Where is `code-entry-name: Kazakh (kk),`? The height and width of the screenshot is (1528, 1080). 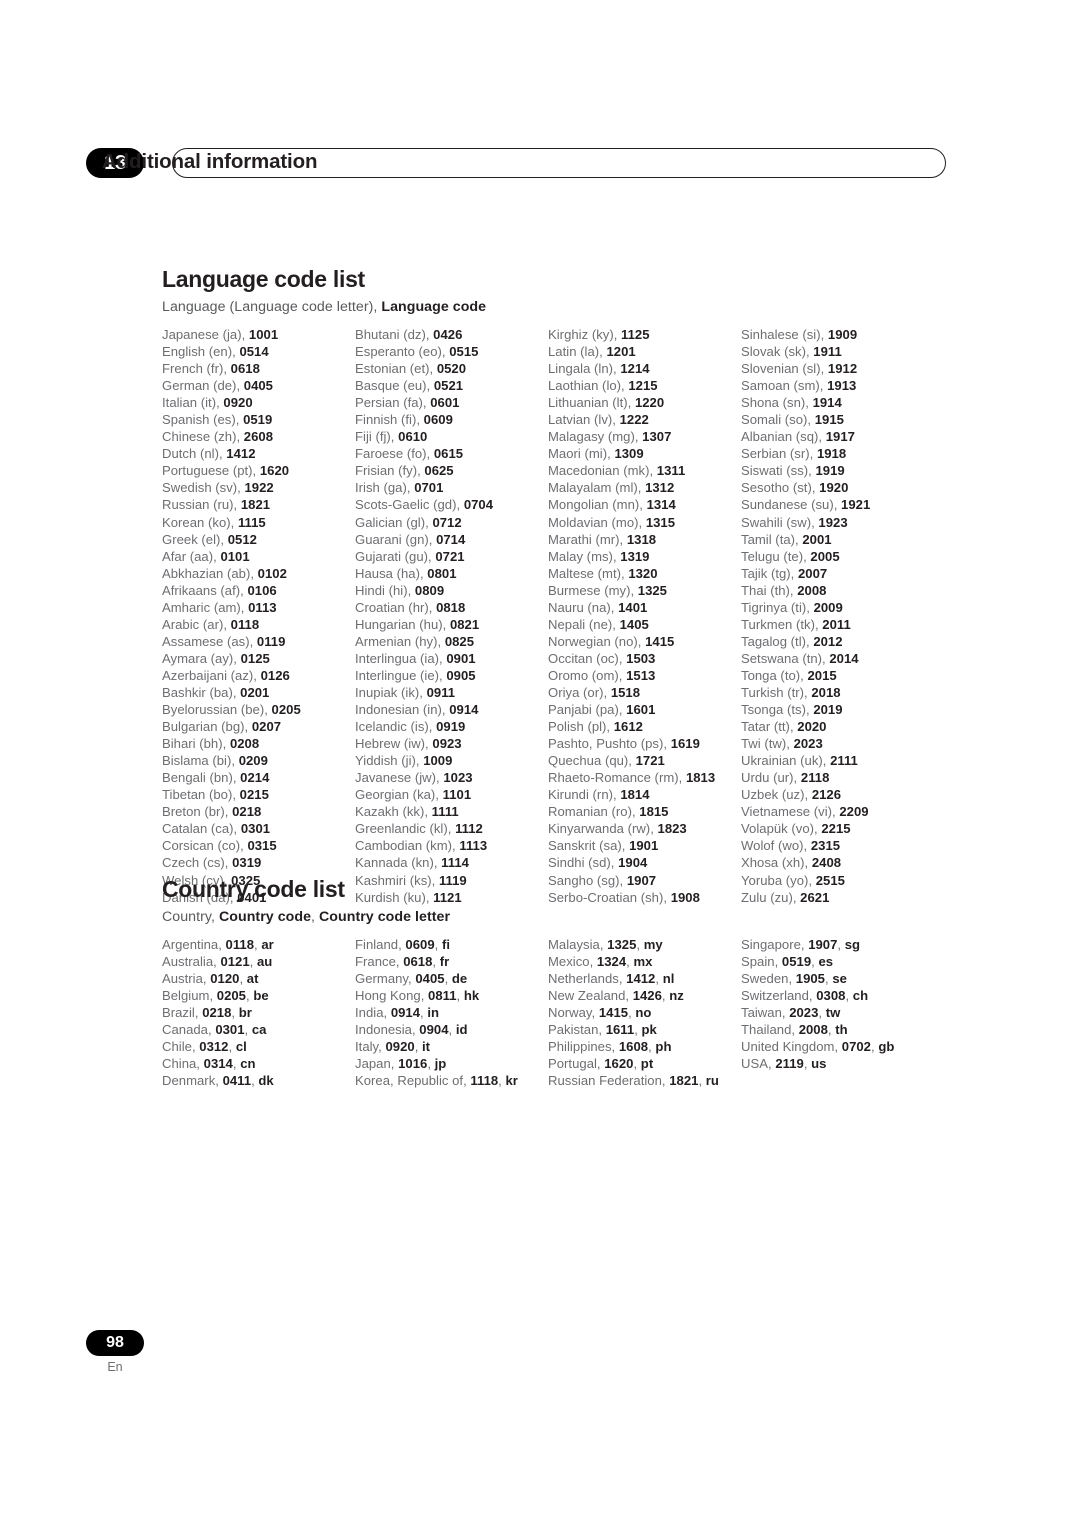 code-entry-name: Kazakh (kk), is located at coordinates (393, 812).